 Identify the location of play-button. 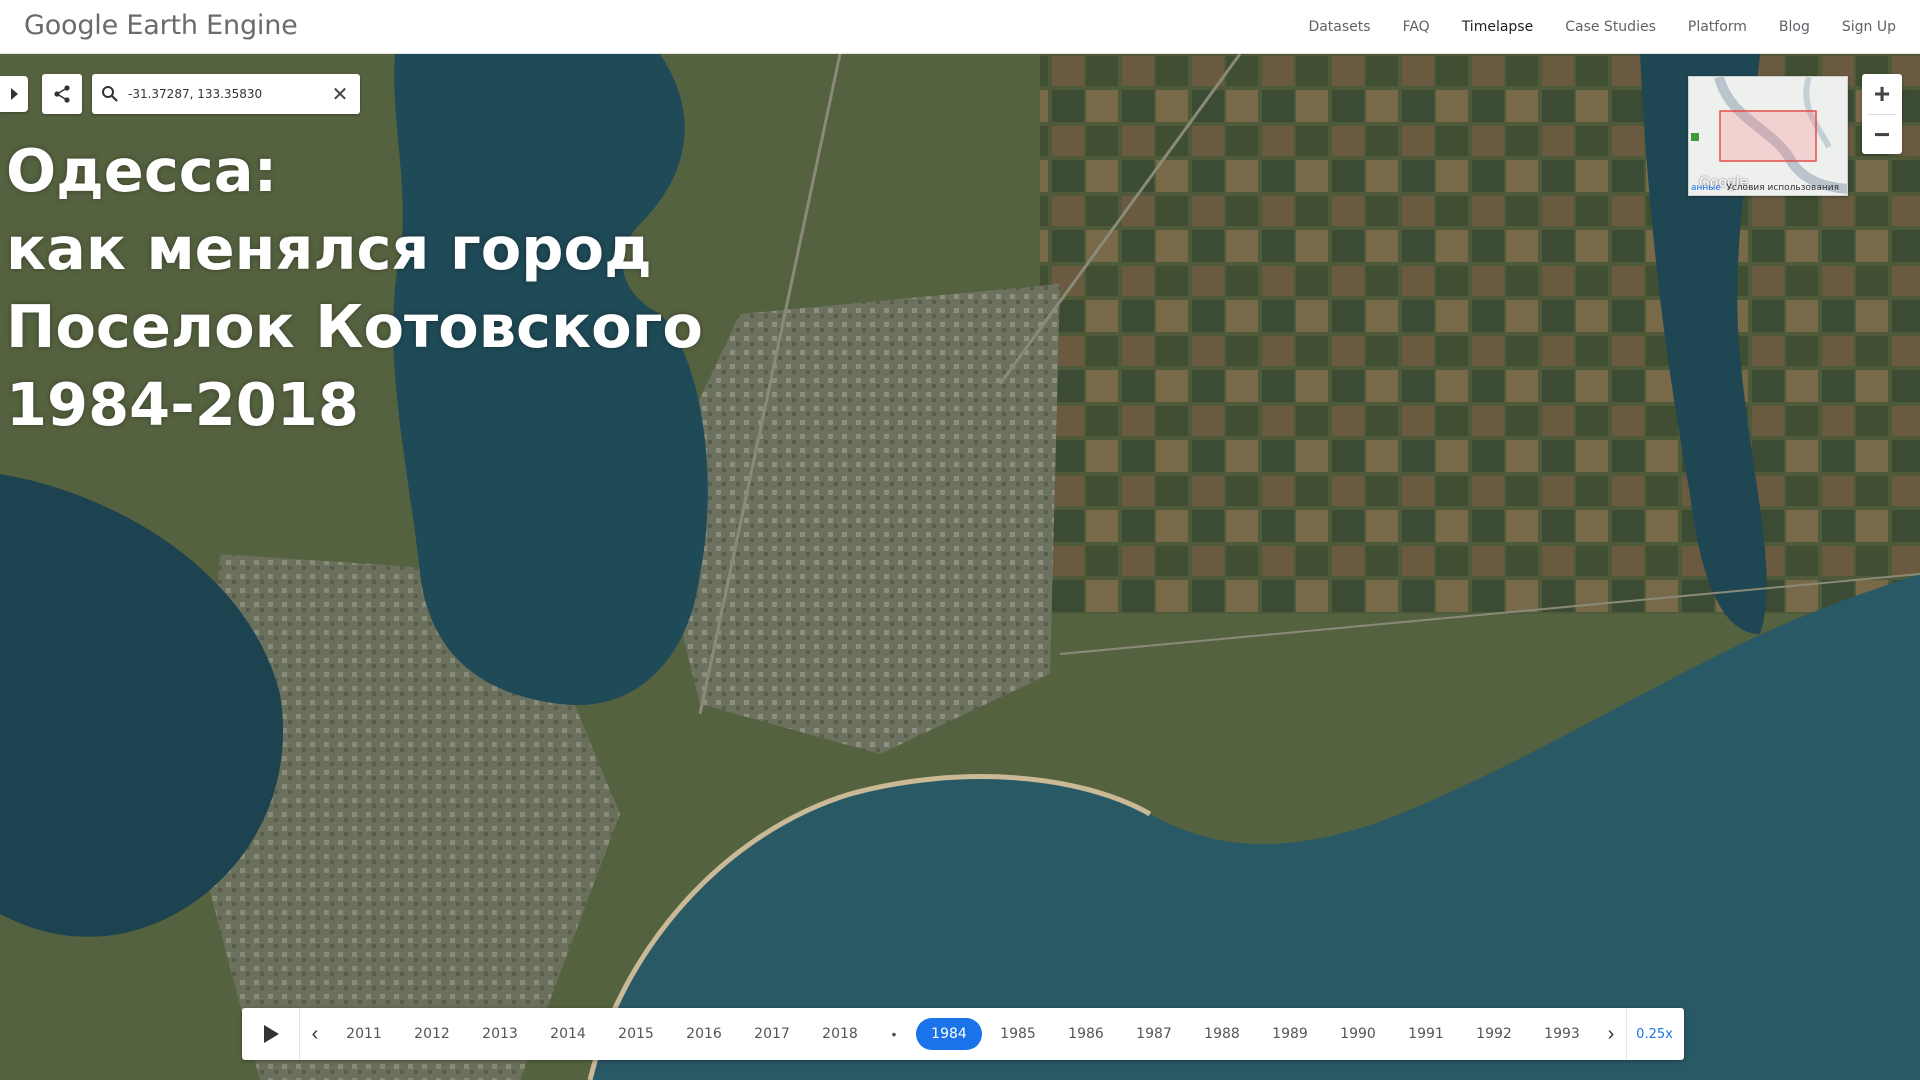
(271, 1034).